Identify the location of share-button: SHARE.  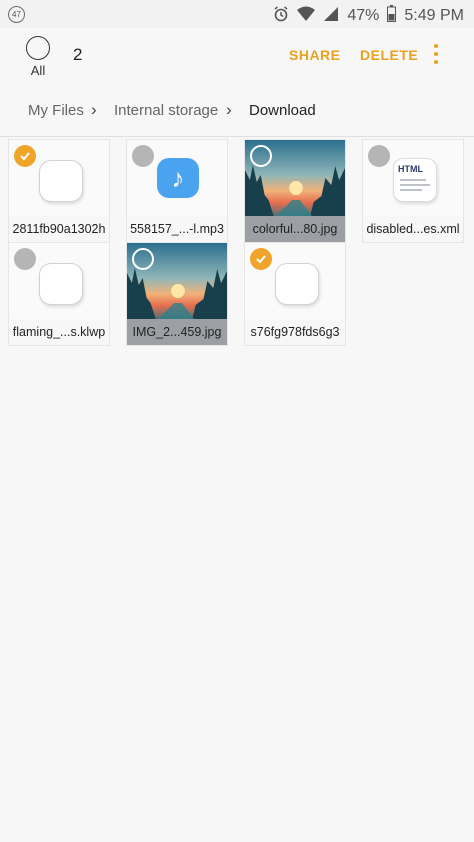
(315, 55).